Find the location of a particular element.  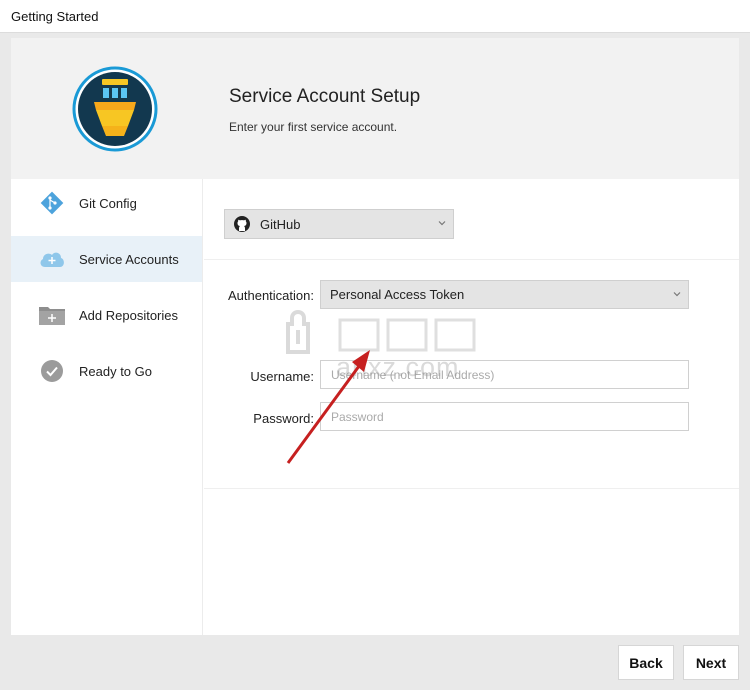

provider-dropdown: GitHub is located at coordinates (339, 224).